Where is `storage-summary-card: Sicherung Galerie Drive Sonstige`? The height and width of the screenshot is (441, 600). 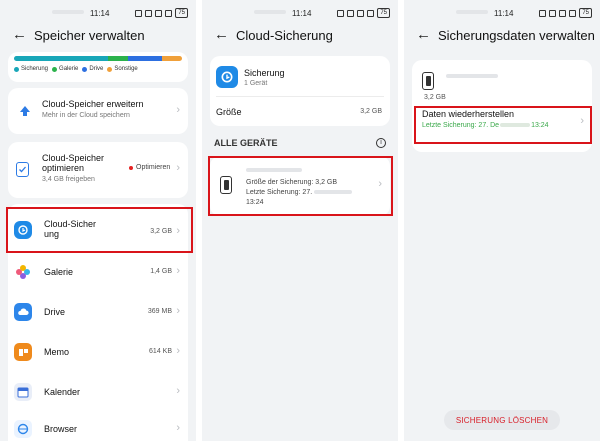 storage-summary-card: Sicherung Galerie Drive Sonstige is located at coordinates (98, 67).